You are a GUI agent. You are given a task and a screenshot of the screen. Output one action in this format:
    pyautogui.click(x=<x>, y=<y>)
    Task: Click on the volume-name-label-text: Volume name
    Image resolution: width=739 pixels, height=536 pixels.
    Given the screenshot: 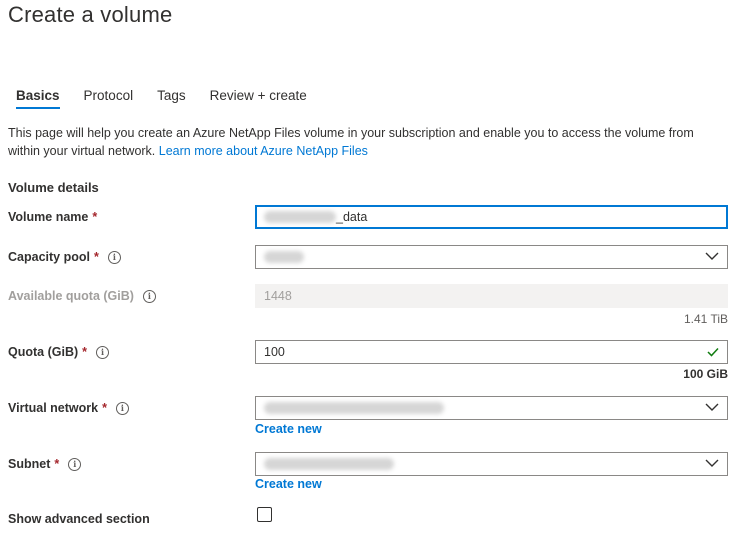 What is the action you would take?
    pyautogui.click(x=48, y=217)
    